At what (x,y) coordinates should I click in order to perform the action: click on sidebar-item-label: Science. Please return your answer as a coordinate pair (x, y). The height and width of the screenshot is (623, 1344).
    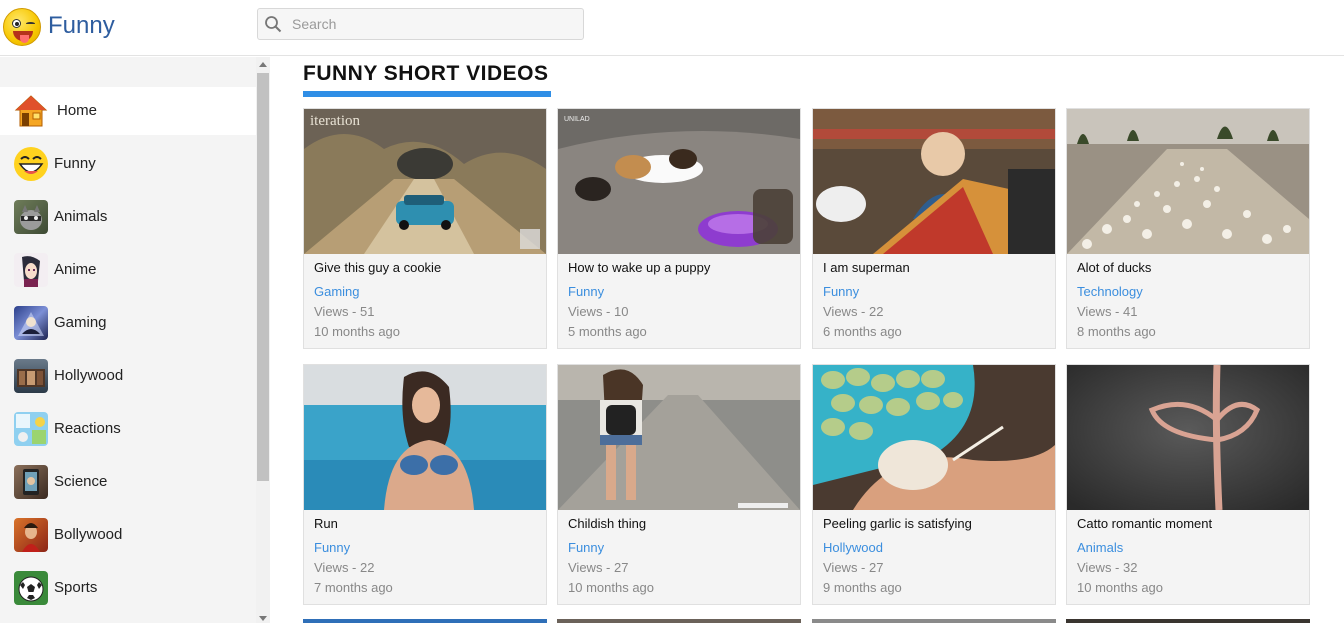
    Looking at the image, I should click on (81, 481).